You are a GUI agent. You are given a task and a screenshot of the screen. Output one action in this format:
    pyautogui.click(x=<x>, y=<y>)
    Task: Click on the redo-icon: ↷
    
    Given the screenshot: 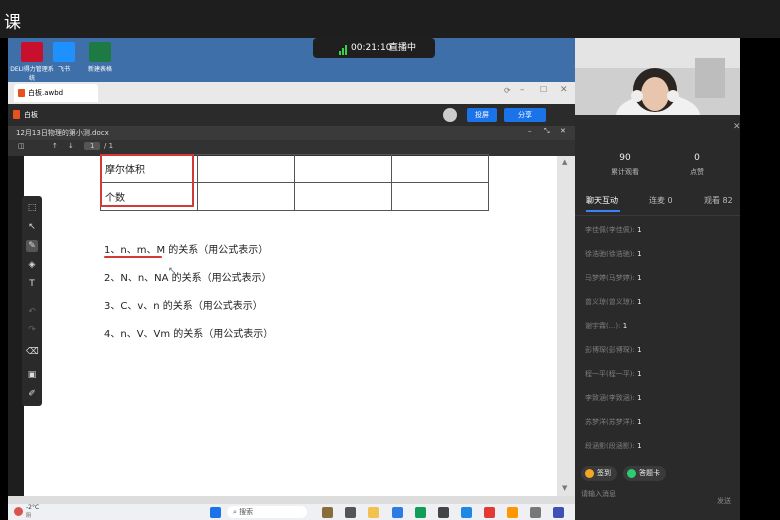 What is the action you would take?
    pyautogui.click(x=32, y=330)
    